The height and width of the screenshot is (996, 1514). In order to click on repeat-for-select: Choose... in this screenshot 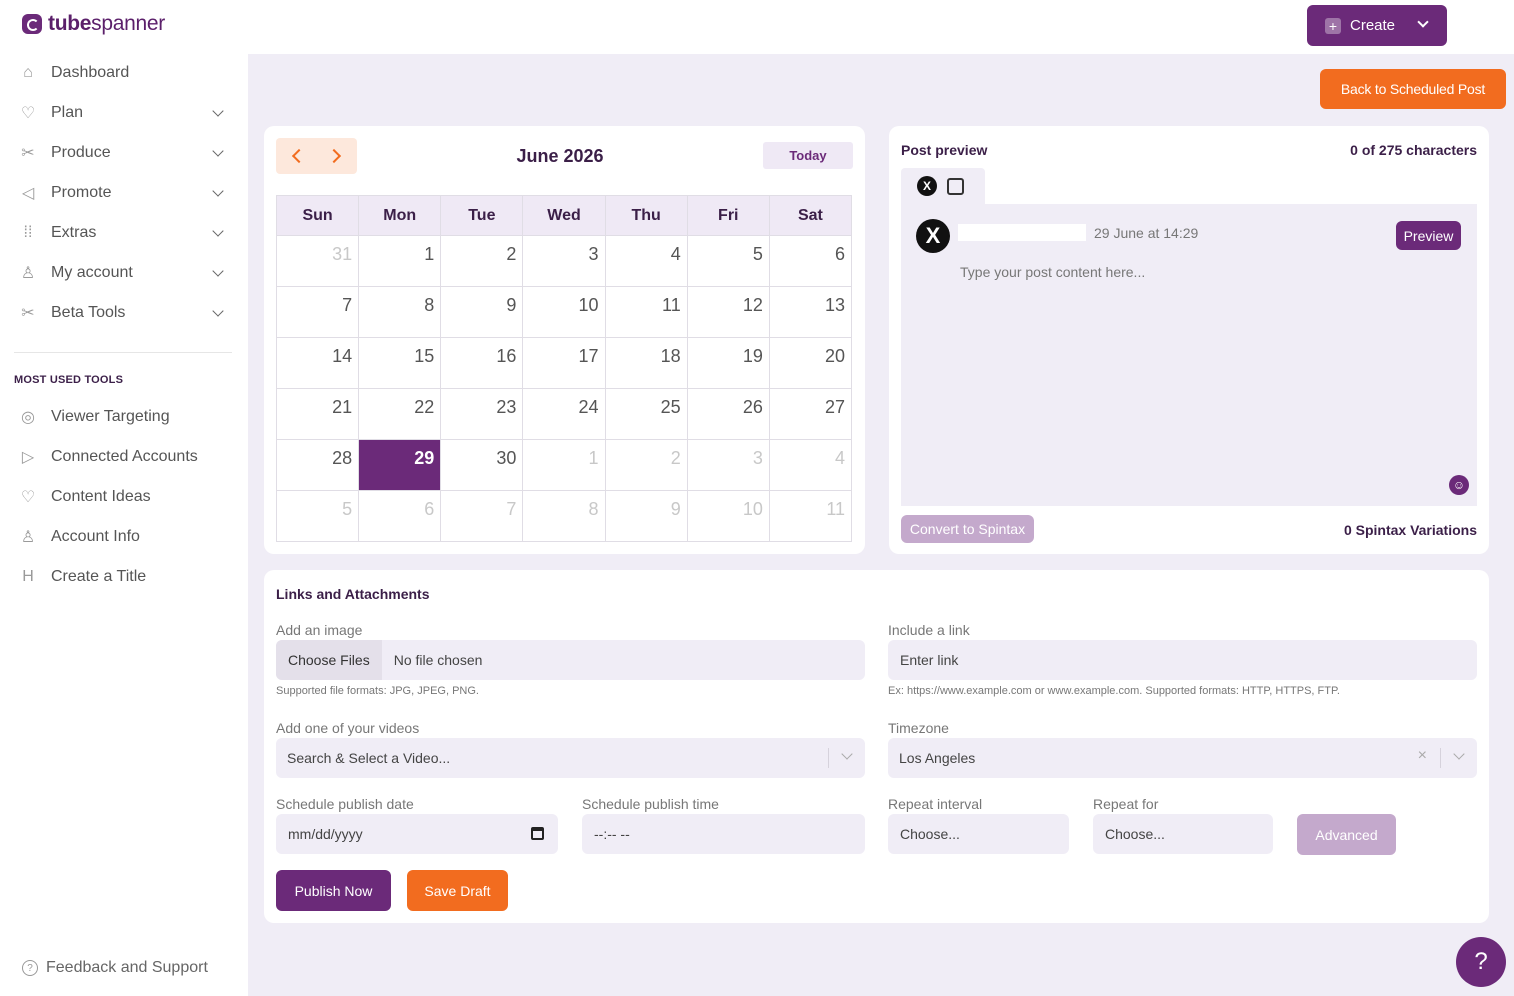, I will do `click(1183, 834)`.